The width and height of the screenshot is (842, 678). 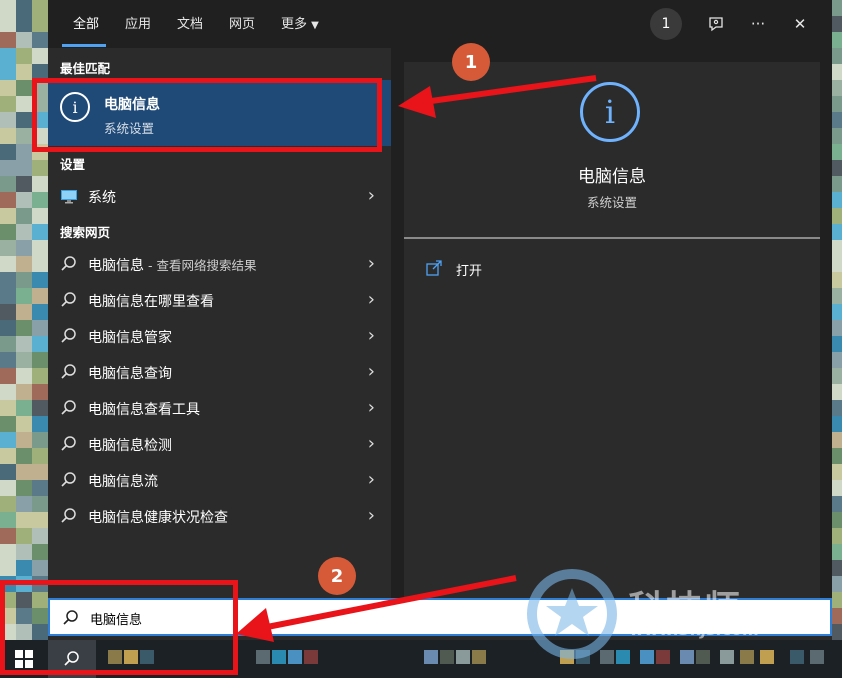 I want to click on web-item: 电脑信息健康状况检查 ›, so click(x=219, y=516).